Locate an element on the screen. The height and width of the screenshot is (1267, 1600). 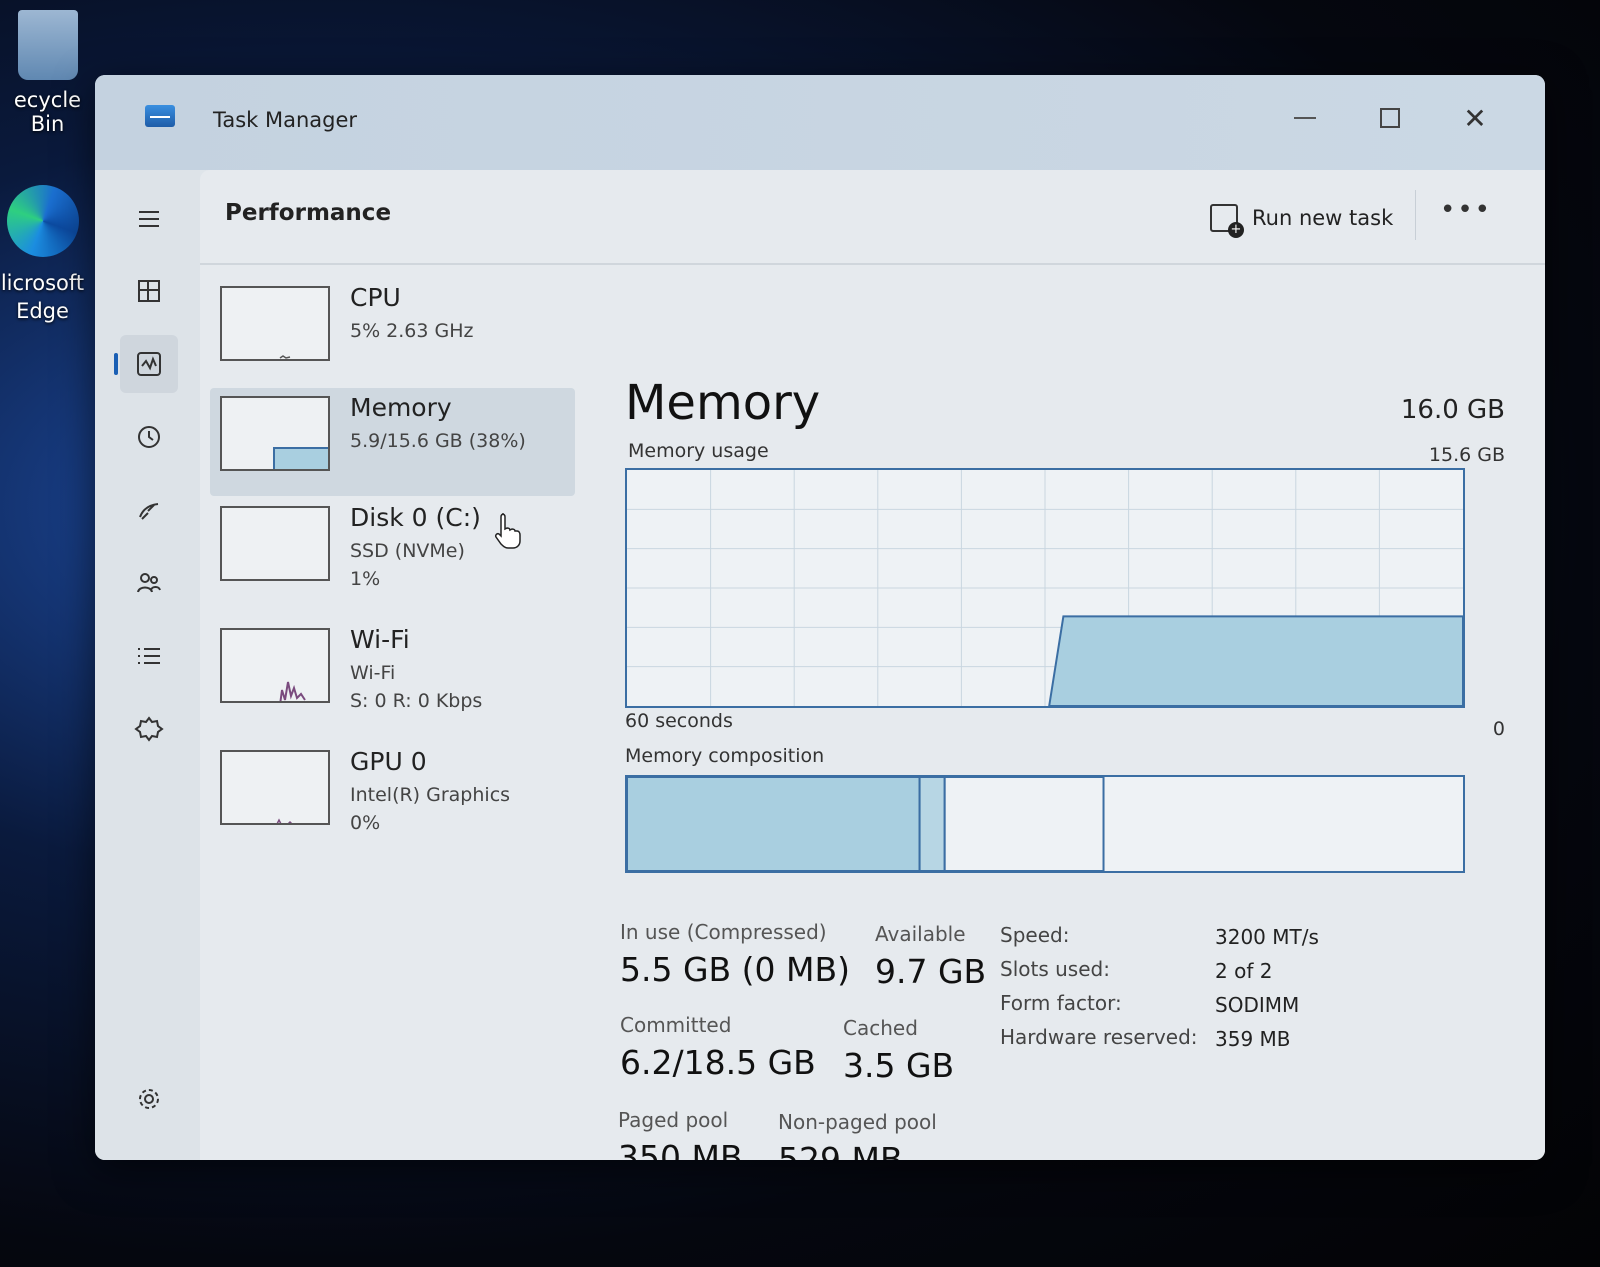
committed-value: 6.2/18.5 GB is located at coordinates (718, 1062).